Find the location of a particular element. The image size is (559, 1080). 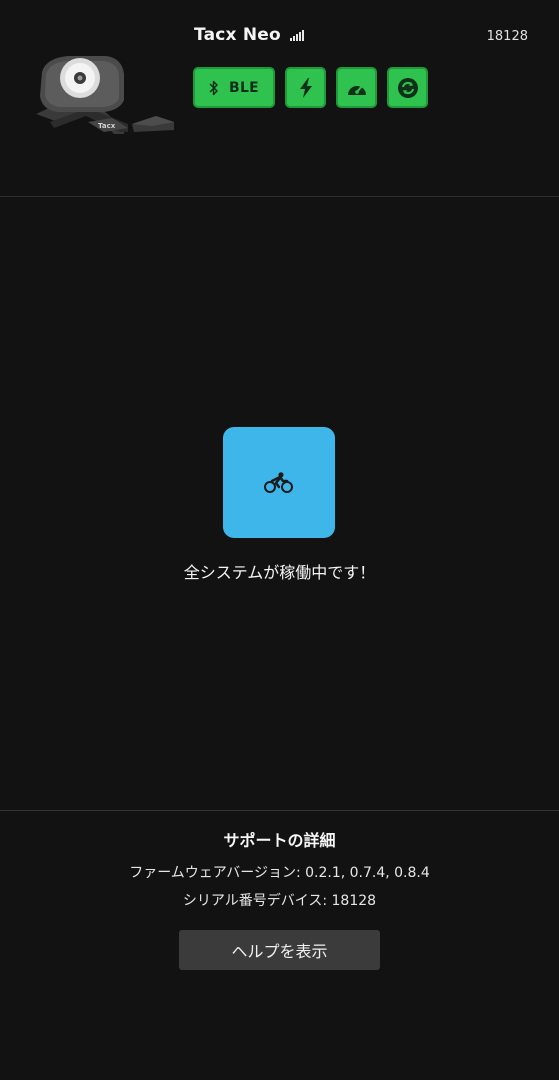

show-help-button: ヘルプを表示 is located at coordinates (279, 950).